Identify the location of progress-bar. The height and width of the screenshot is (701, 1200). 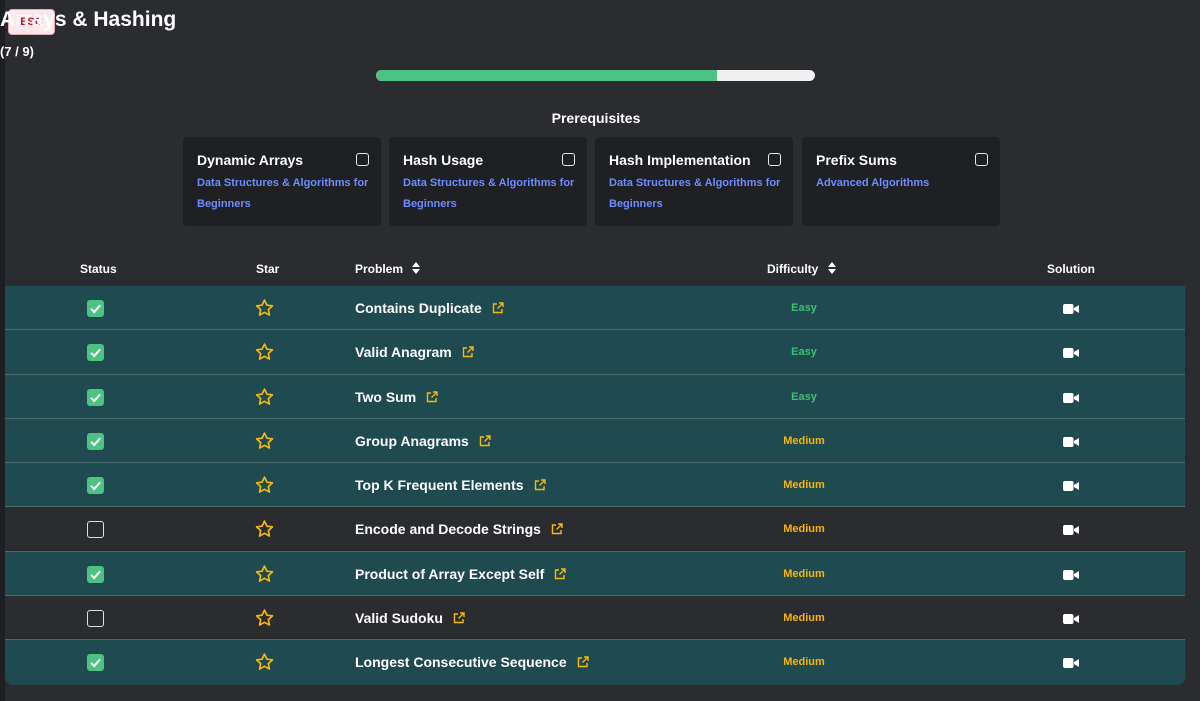
(595, 75).